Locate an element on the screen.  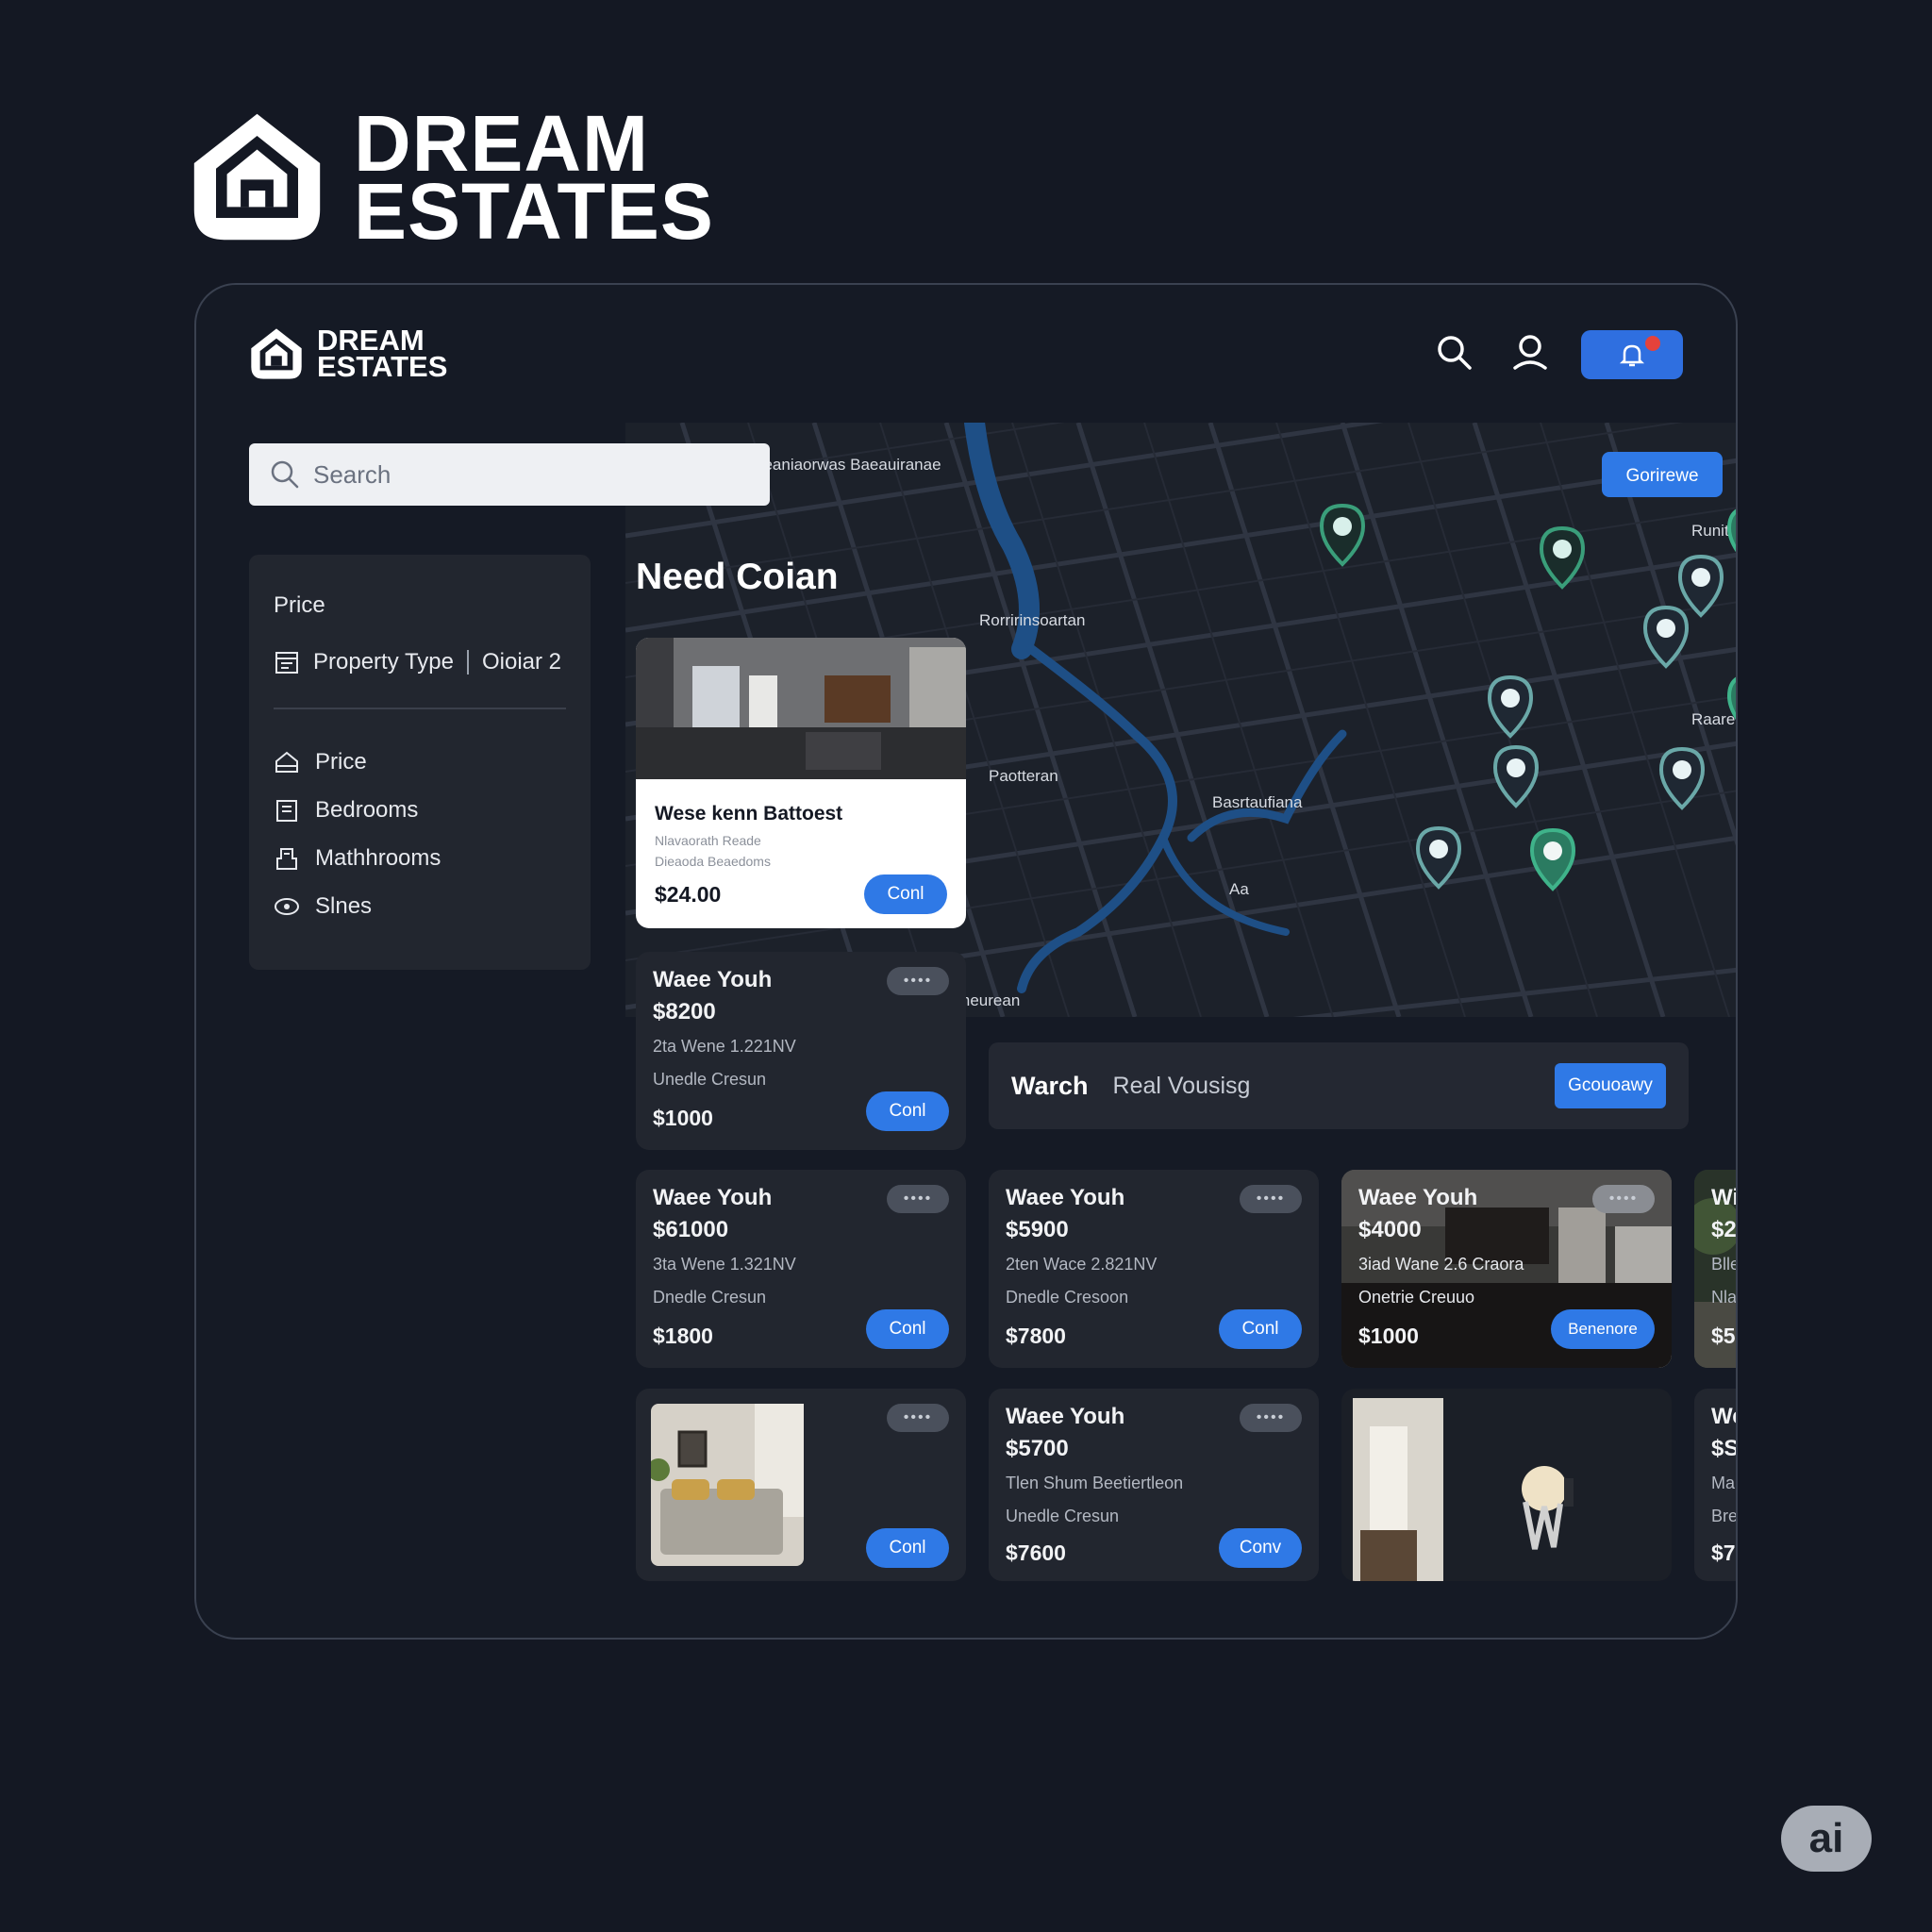
map-button: Gorirewe is located at coordinates (1662, 475).